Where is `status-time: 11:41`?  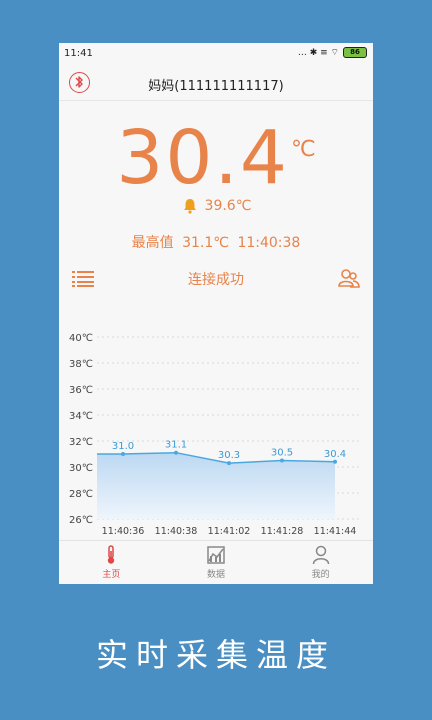 status-time: 11:41 is located at coordinates (78, 53).